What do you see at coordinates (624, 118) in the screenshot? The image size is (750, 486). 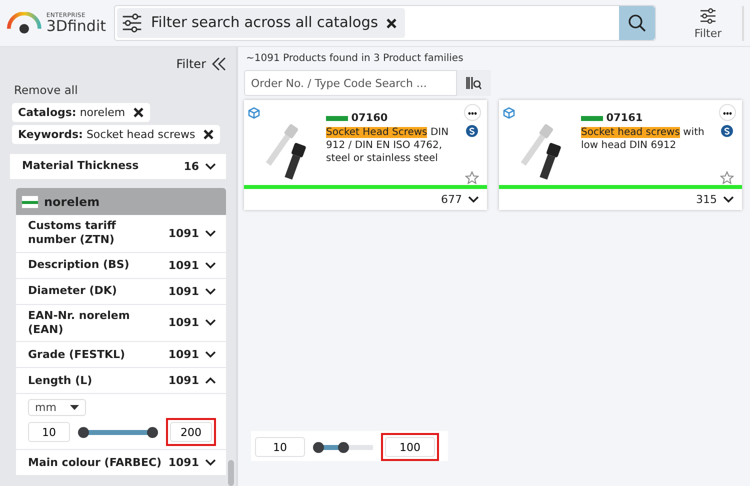 I see `product-code: 07161` at bounding box center [624, 118].